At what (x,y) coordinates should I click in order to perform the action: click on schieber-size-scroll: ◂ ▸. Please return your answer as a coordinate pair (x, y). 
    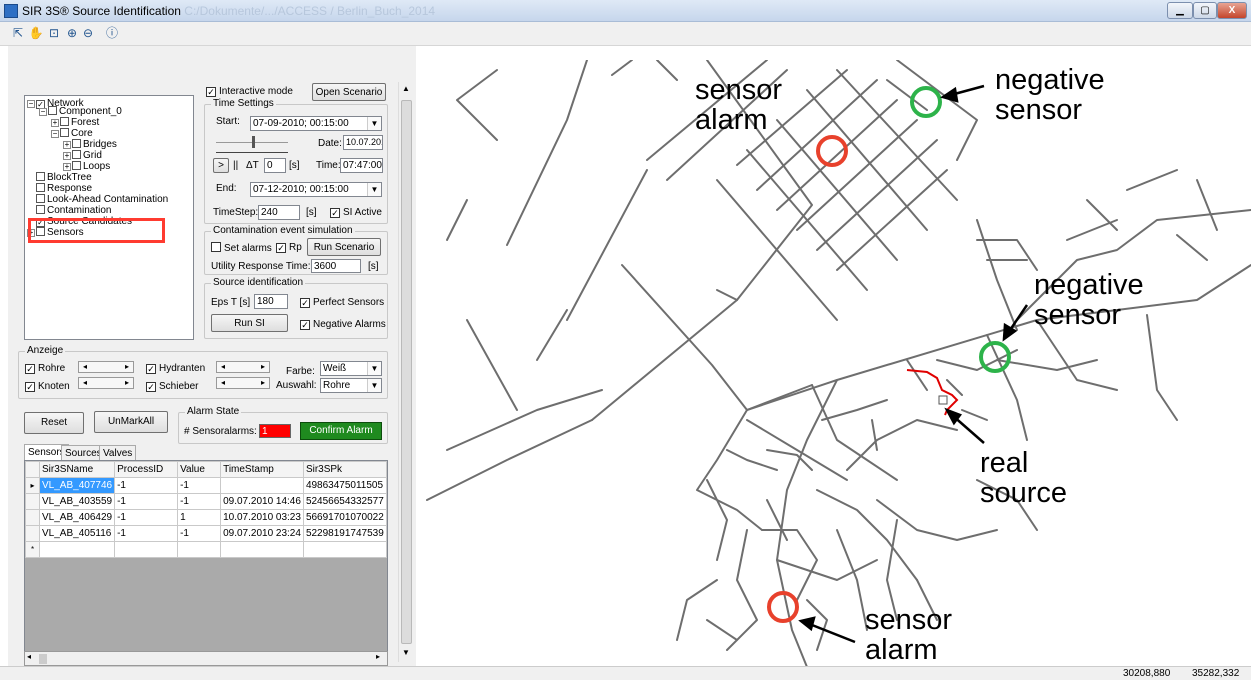
    Looking at the image, I should click on (243, 383).